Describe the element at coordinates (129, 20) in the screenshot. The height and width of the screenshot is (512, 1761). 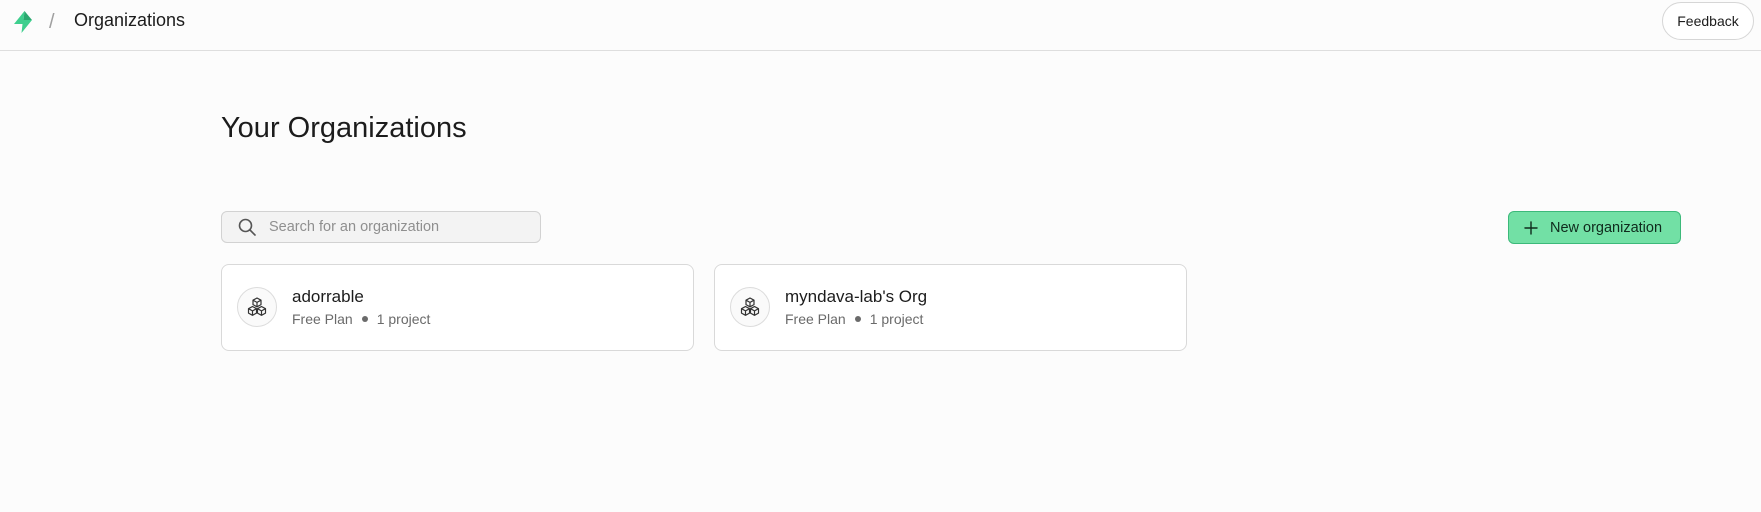
I see `breadcrumb-organizations: Organizations` at that location.